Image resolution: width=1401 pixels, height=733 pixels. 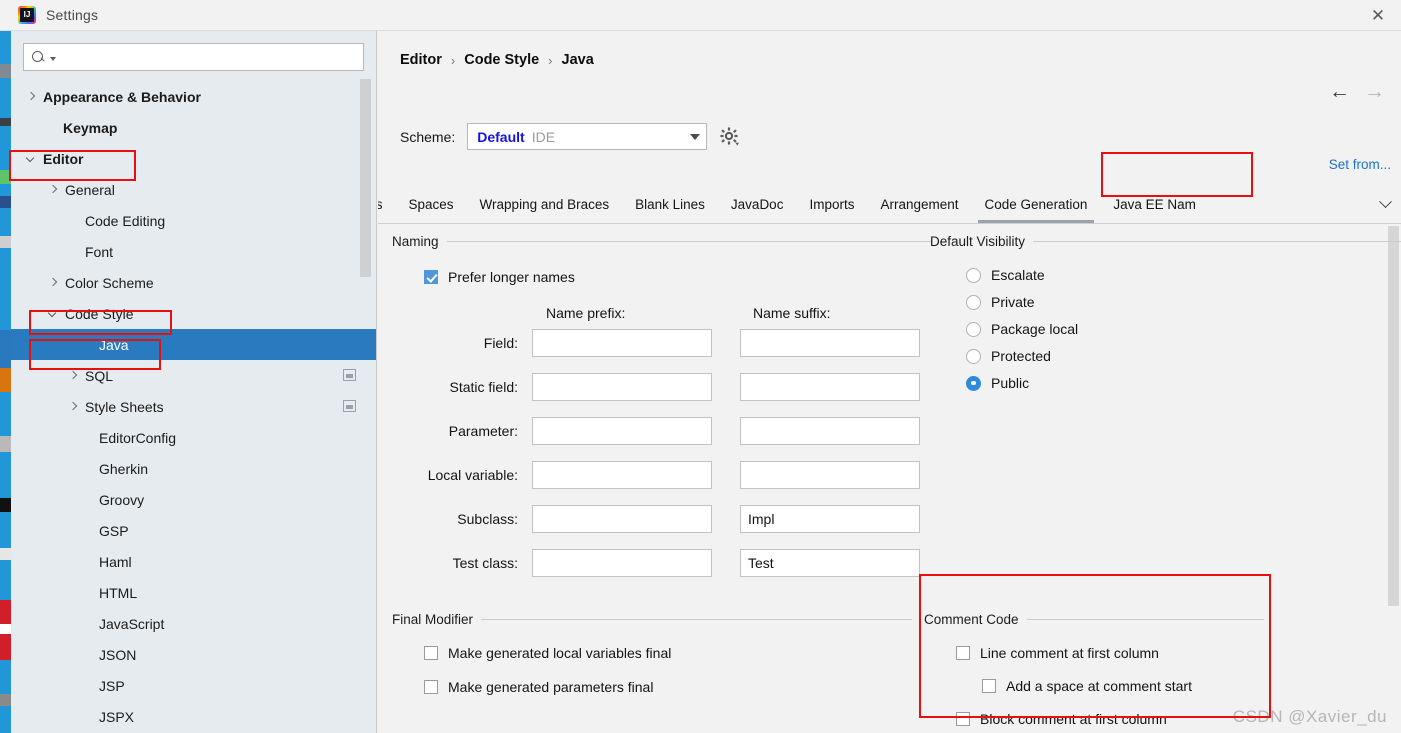 What do you see at coordinates (193, 127) in the screenshot?
I see `sidebar-item-keymap: Keymap` at bounding box center [193, 127].